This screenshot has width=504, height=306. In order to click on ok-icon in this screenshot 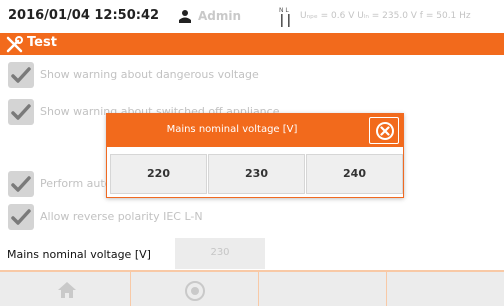, I will do `click(195, 291)`.